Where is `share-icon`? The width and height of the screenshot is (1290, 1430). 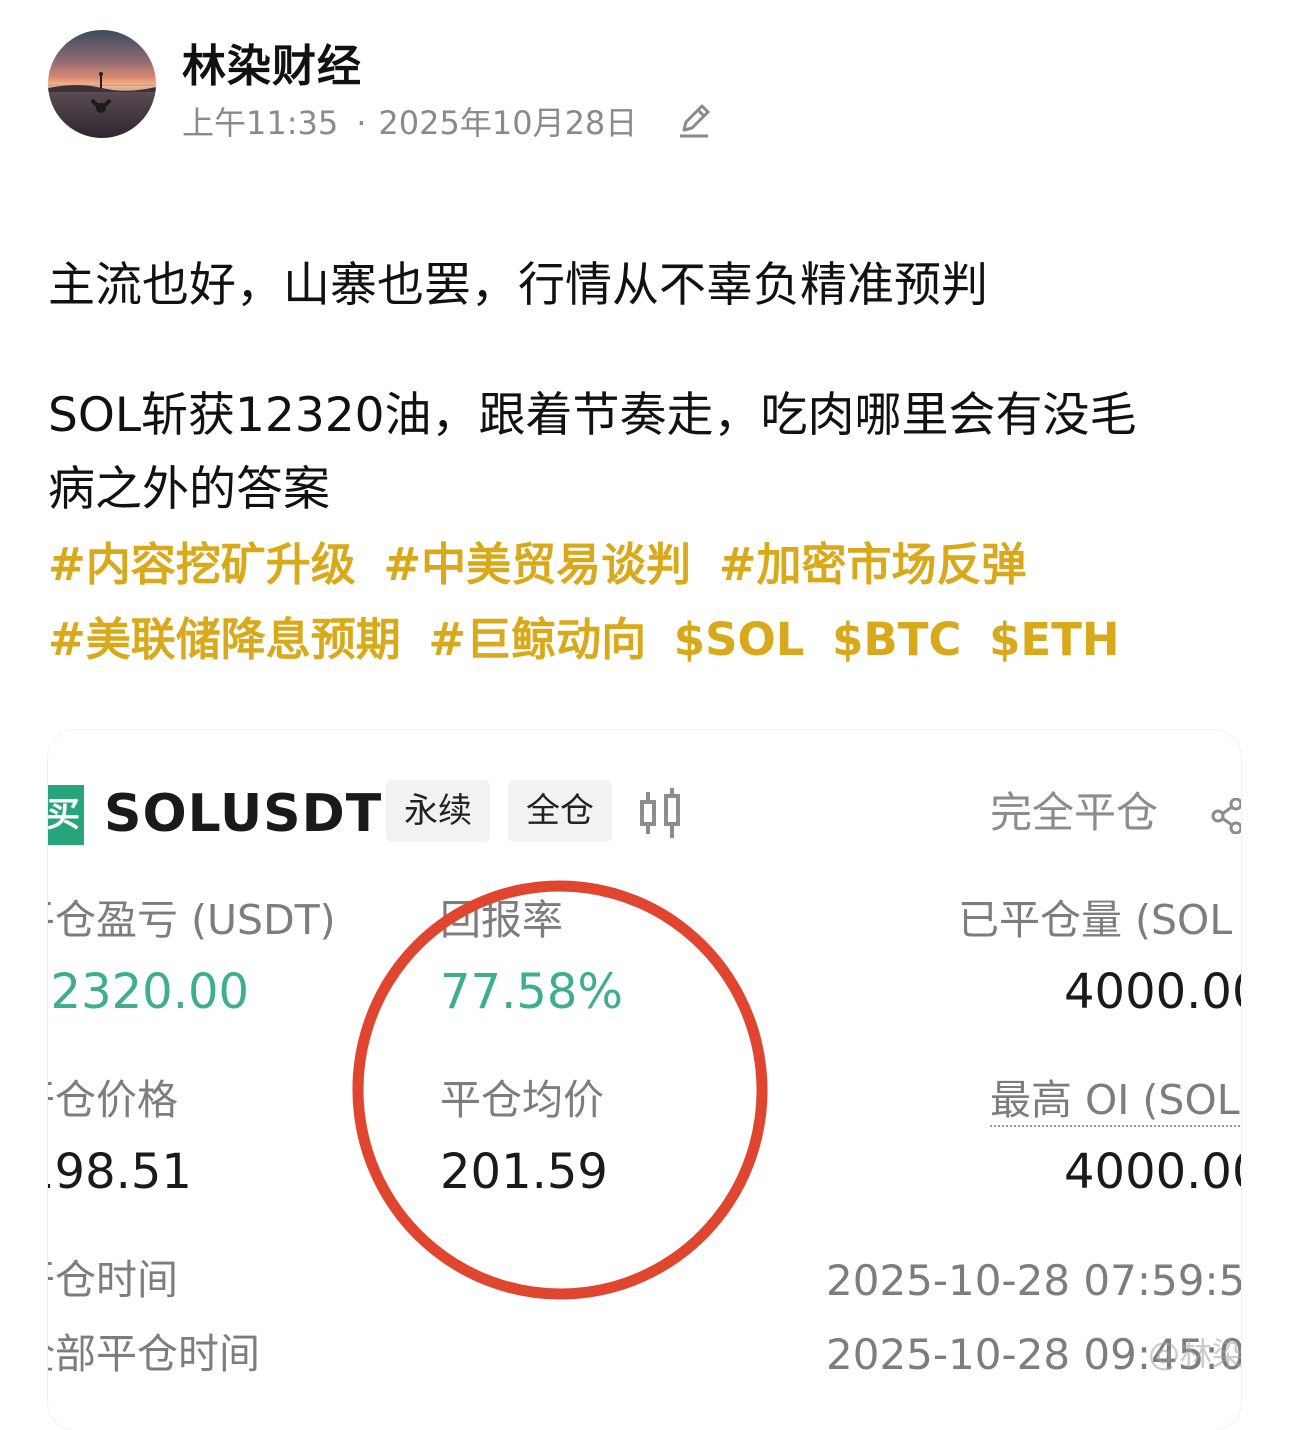 share-icon is located at coordinates (1225, 816).